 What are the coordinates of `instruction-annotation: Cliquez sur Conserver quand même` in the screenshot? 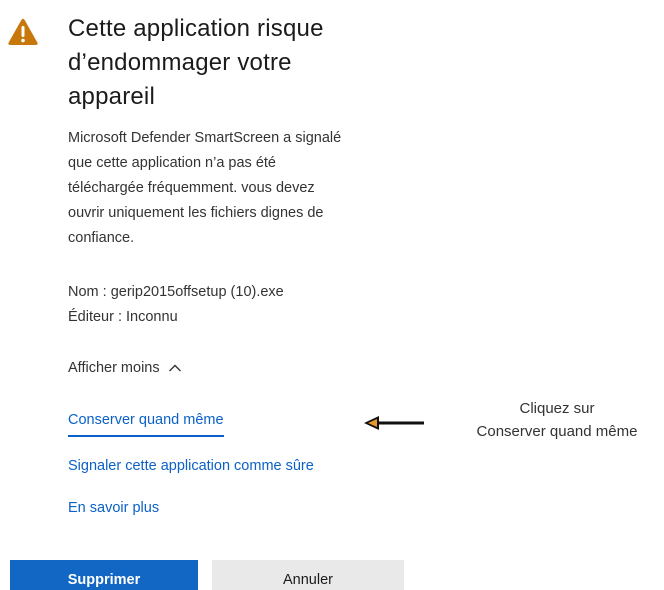 It's located at (557, 420).